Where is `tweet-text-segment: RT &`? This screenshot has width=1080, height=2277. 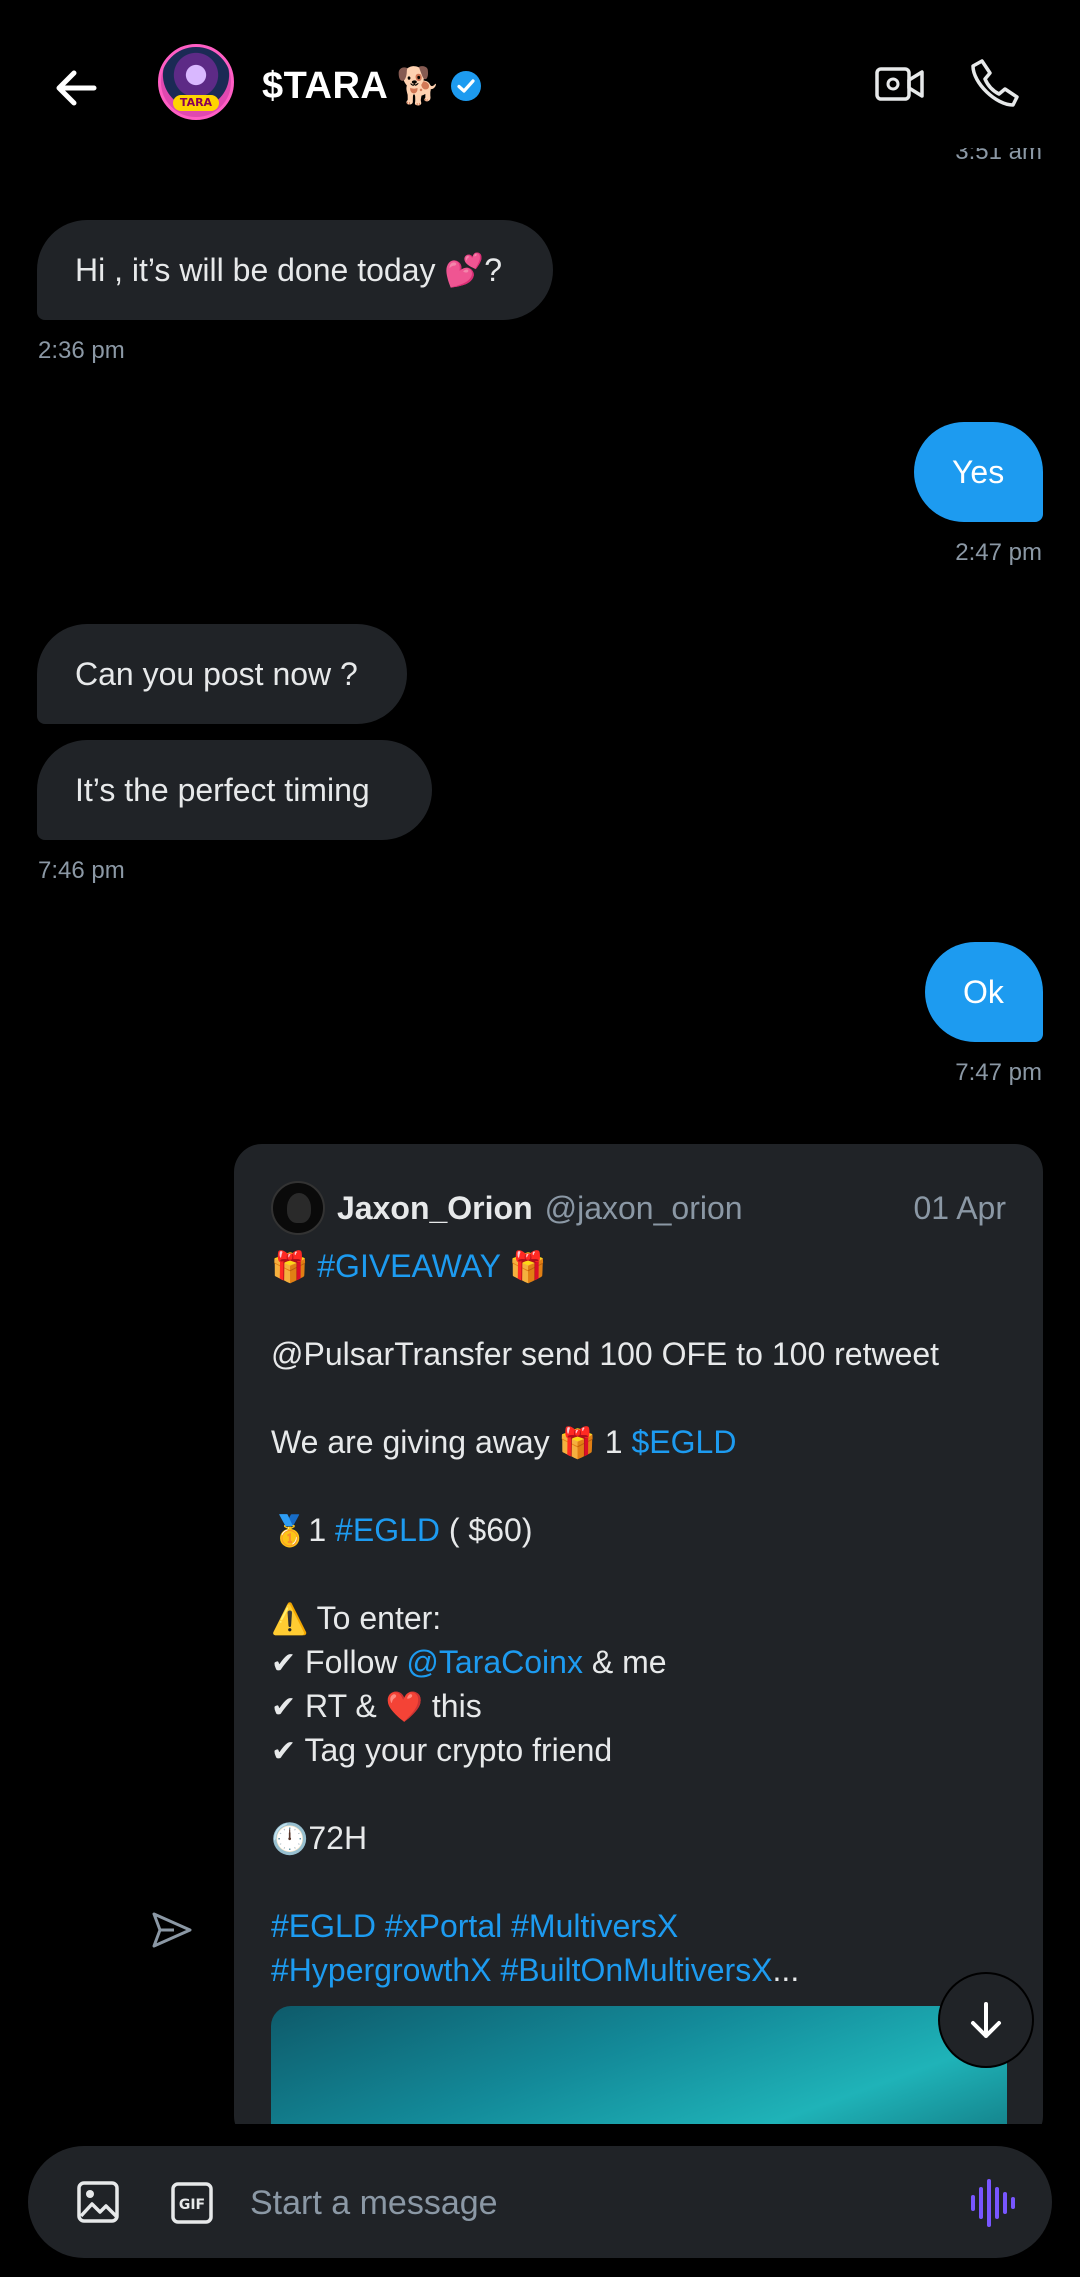 tweet-text-segment: RT & is located at coordinates (341, 1706).